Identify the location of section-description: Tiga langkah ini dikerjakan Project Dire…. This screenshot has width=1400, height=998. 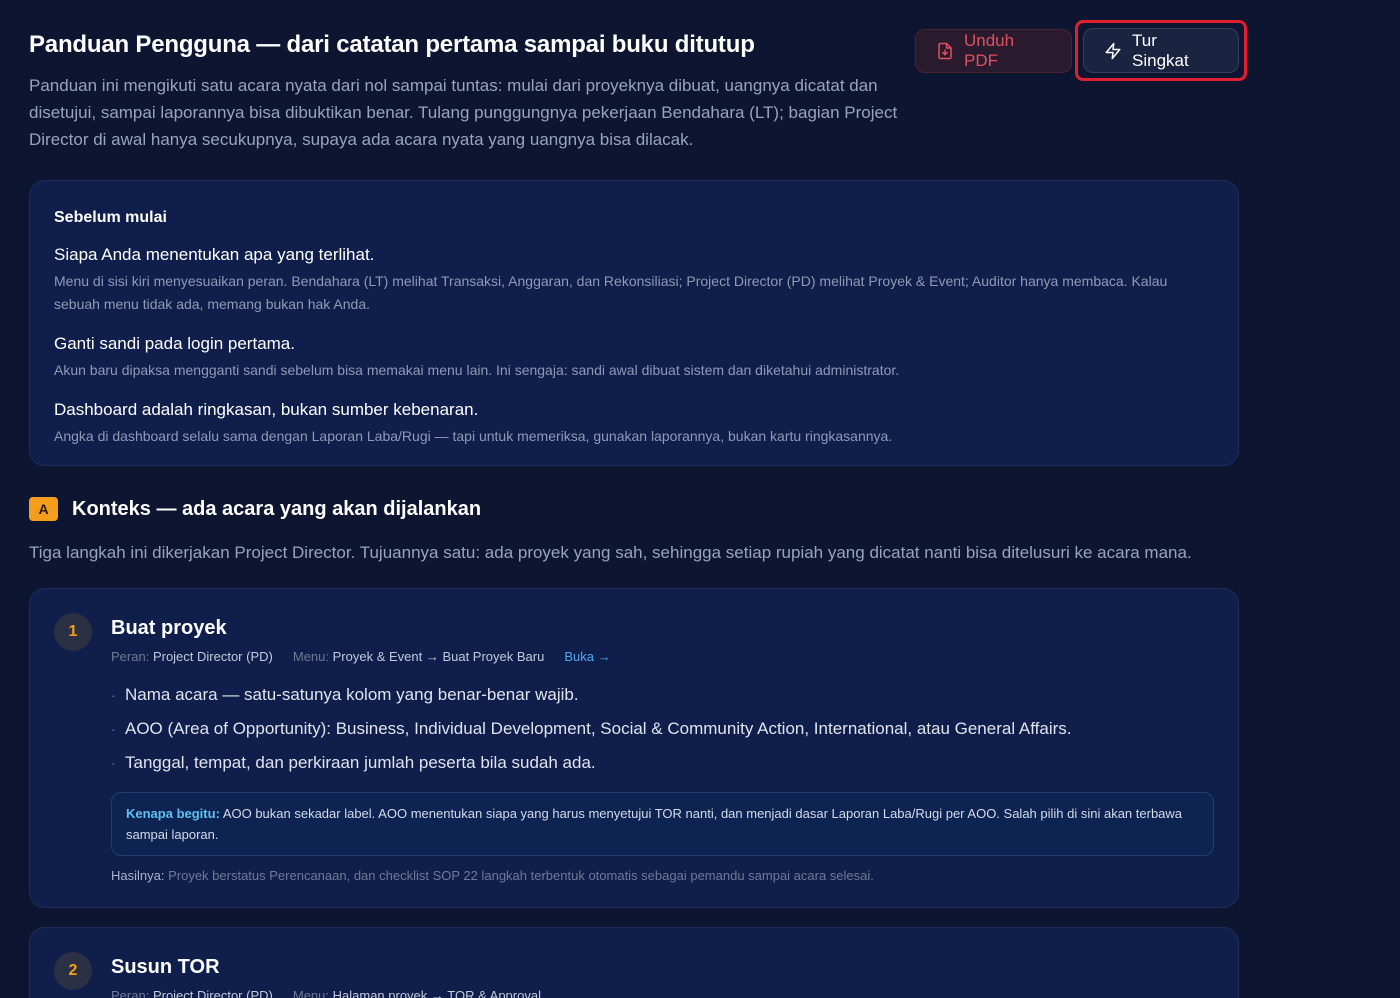
(610, 552).